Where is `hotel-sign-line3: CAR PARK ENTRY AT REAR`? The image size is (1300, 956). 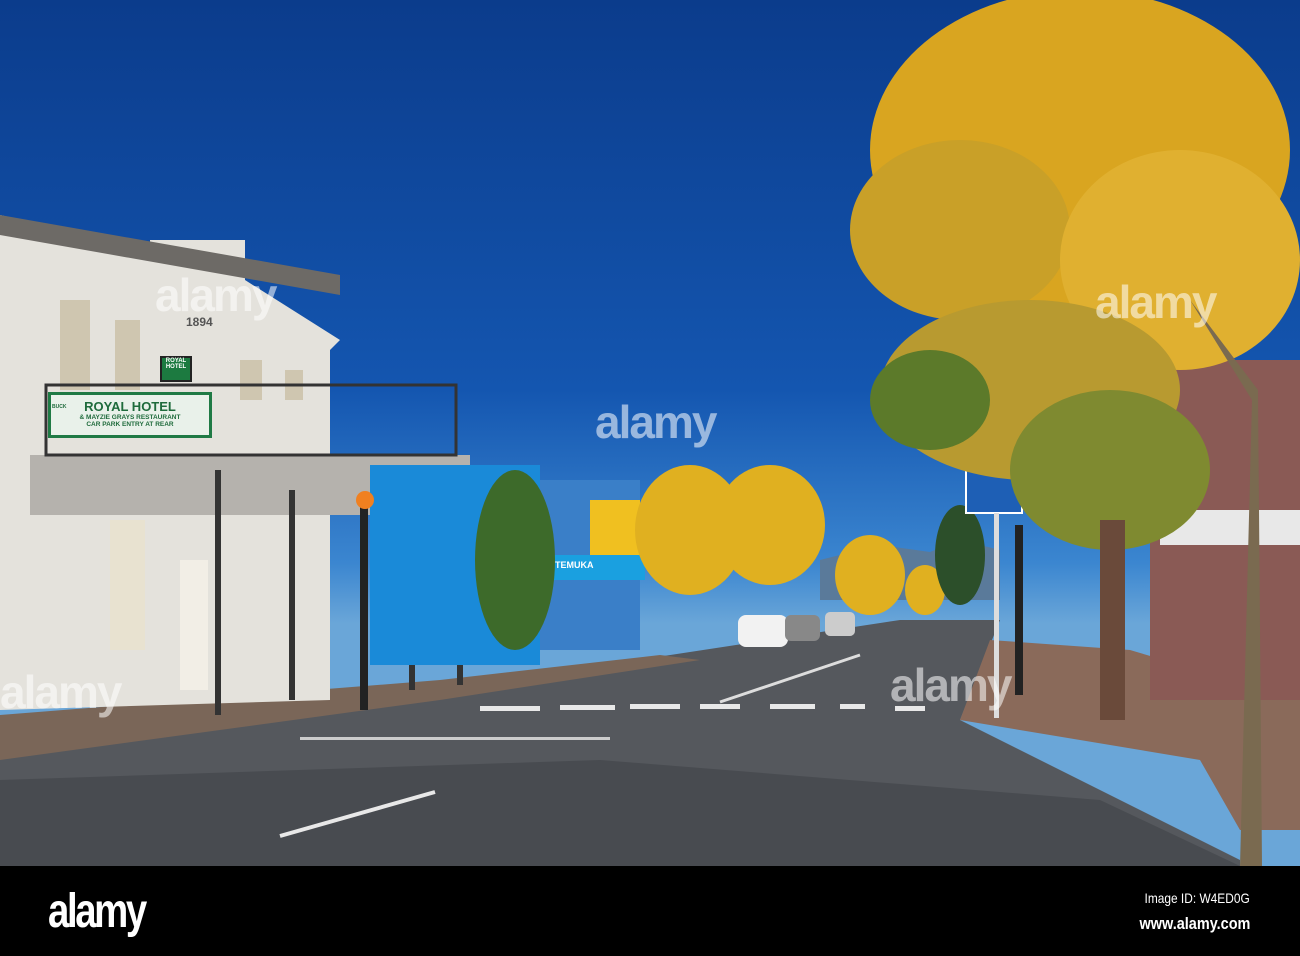 hotel-sign-line3: CAR PARK ENTRY AT REAR is located at coordinates (130, 424).